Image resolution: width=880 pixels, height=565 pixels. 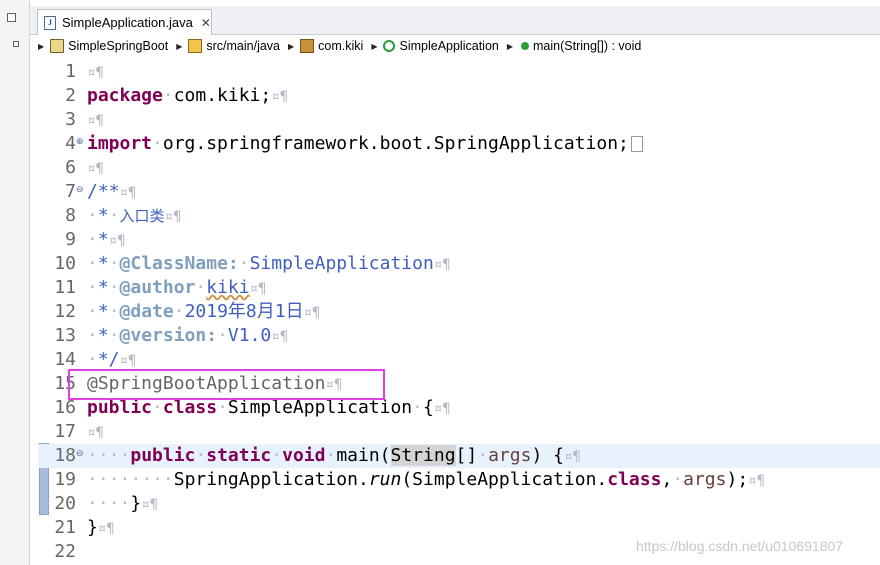 What do you see at coordinates (65, 335) in the screenshot?
I see `line-number: 13` at bounding box center [65, 335].